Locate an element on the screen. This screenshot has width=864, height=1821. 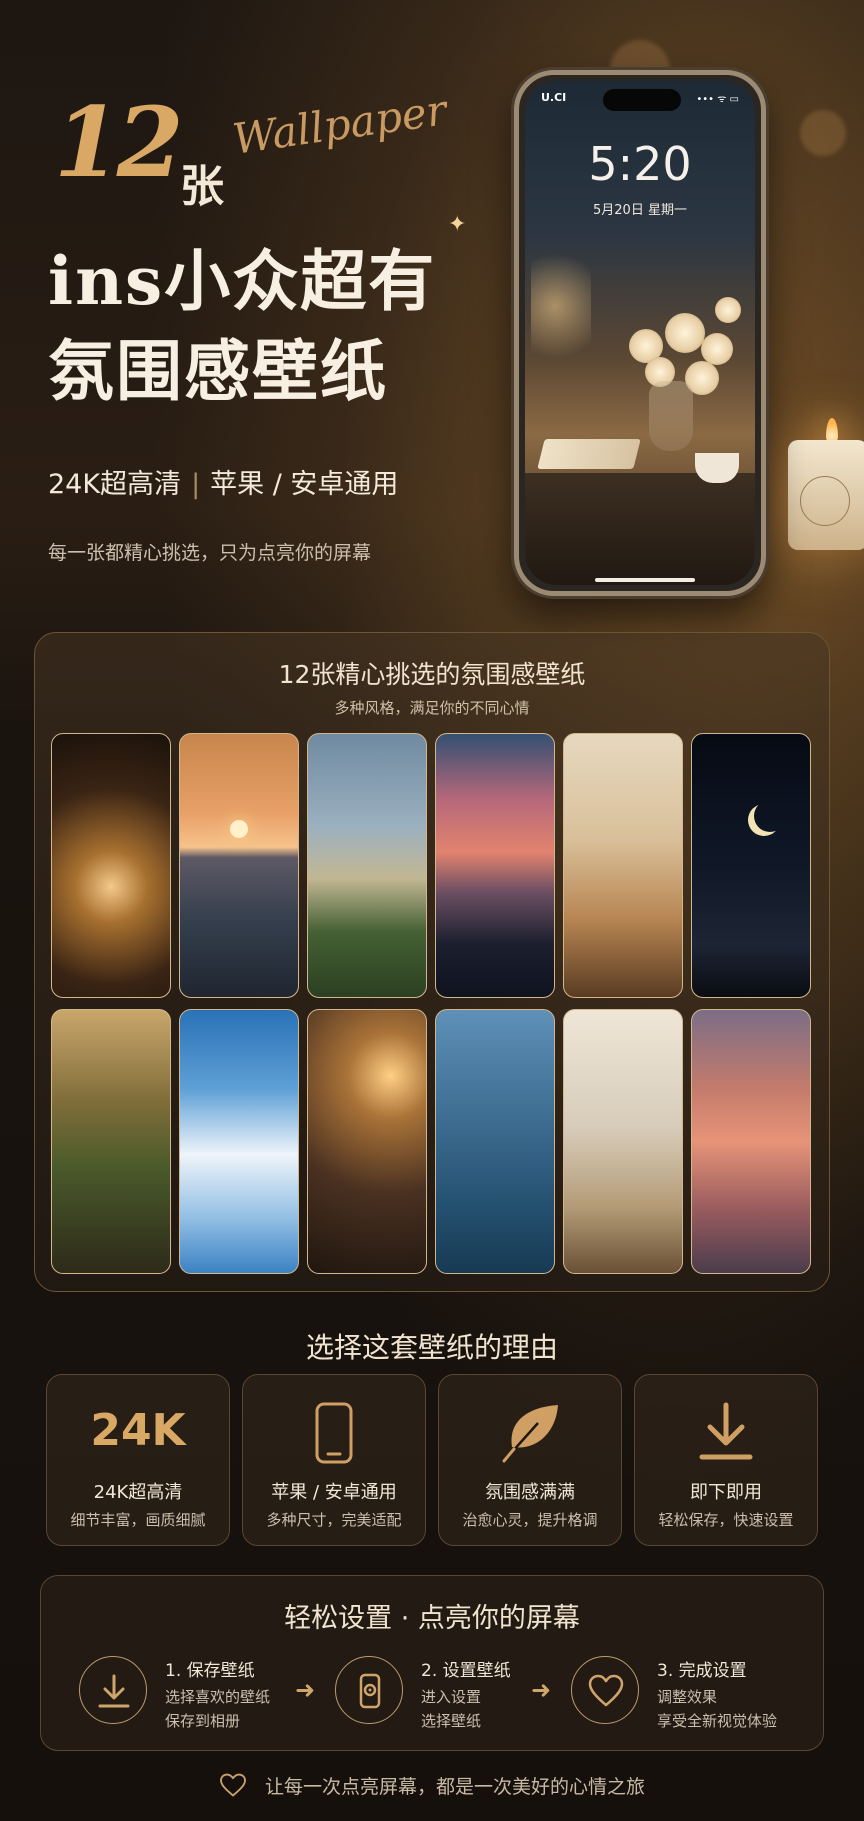
footer-slogan: 让每一次点亮屏幕，都是一次美好的心情之旅 is located at coordinates (432, 1787).